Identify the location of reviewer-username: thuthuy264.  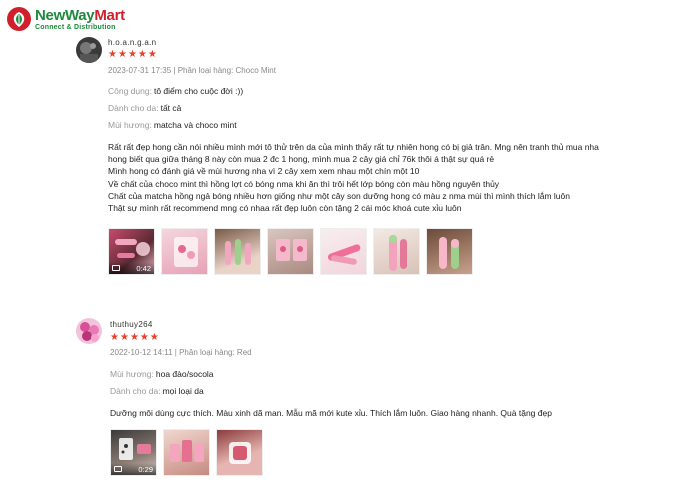
(131, 324).